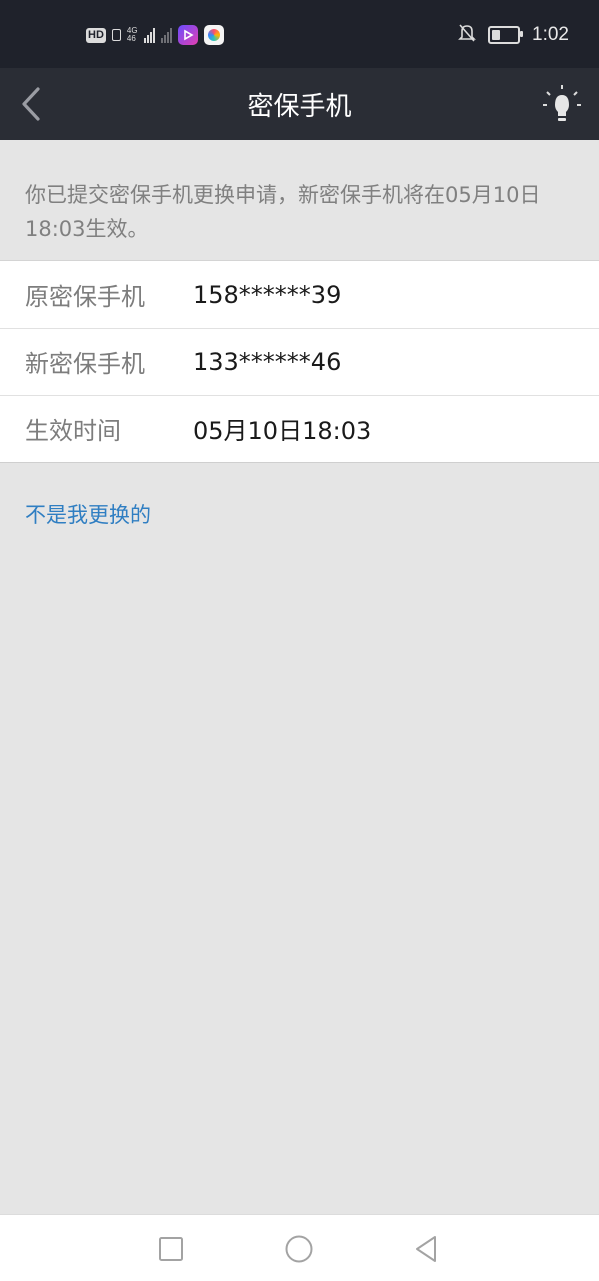  I want to click on row-new-phone: 新密保手机 133******46, so click(299, 361).